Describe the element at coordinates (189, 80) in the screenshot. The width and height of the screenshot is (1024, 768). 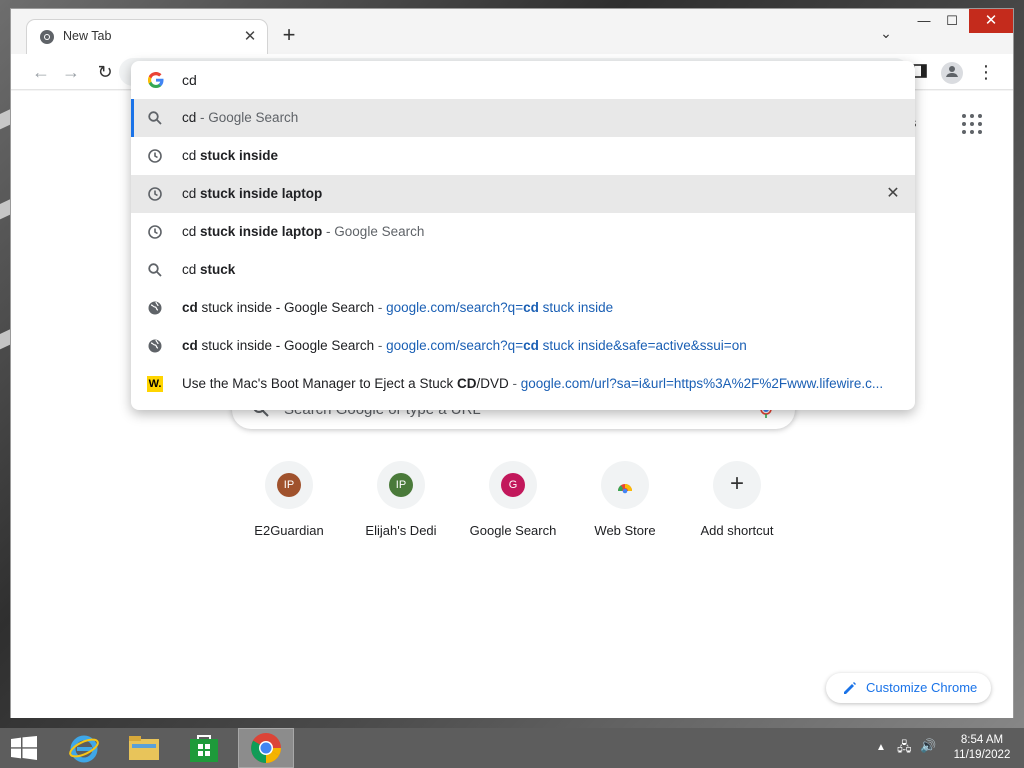
I see `address-bar-text: cd` at that location.